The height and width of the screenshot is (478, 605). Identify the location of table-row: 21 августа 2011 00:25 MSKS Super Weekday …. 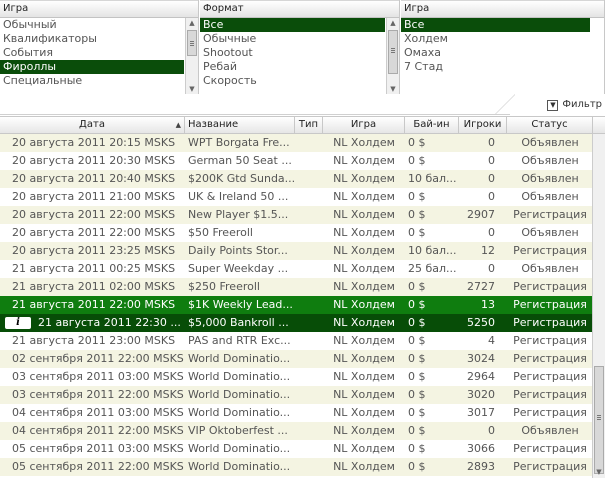
(296, 269).